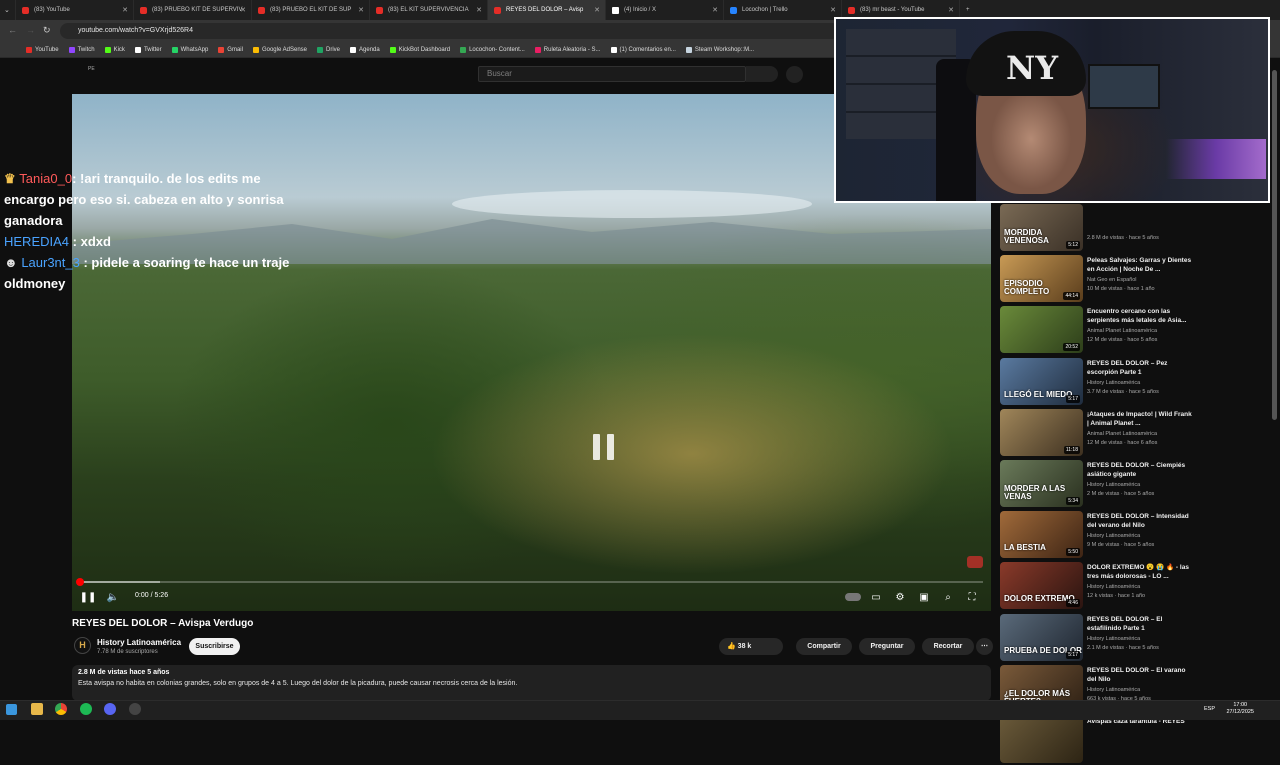 Image resolution: width=1280 pixels, height=765 pixels. I want to click on video-thumbnail: 11:18, so click(1041, 432).